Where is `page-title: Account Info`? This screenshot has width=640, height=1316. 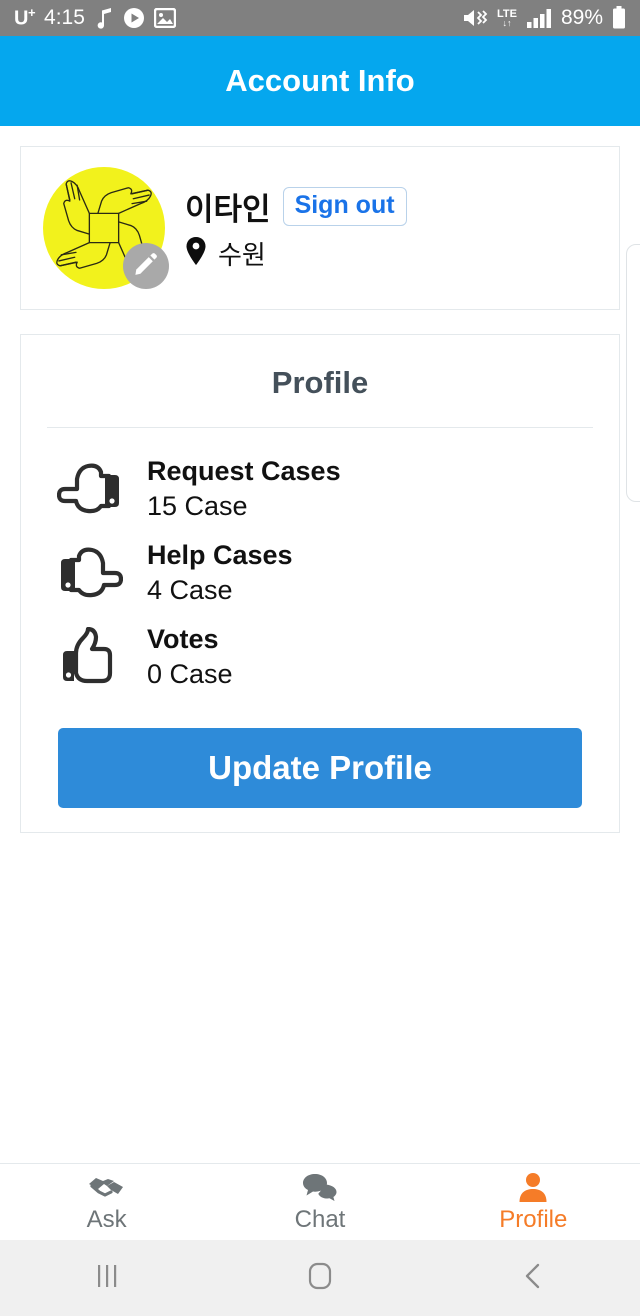
page-title: Account Info is located at coordinates (320, 80).